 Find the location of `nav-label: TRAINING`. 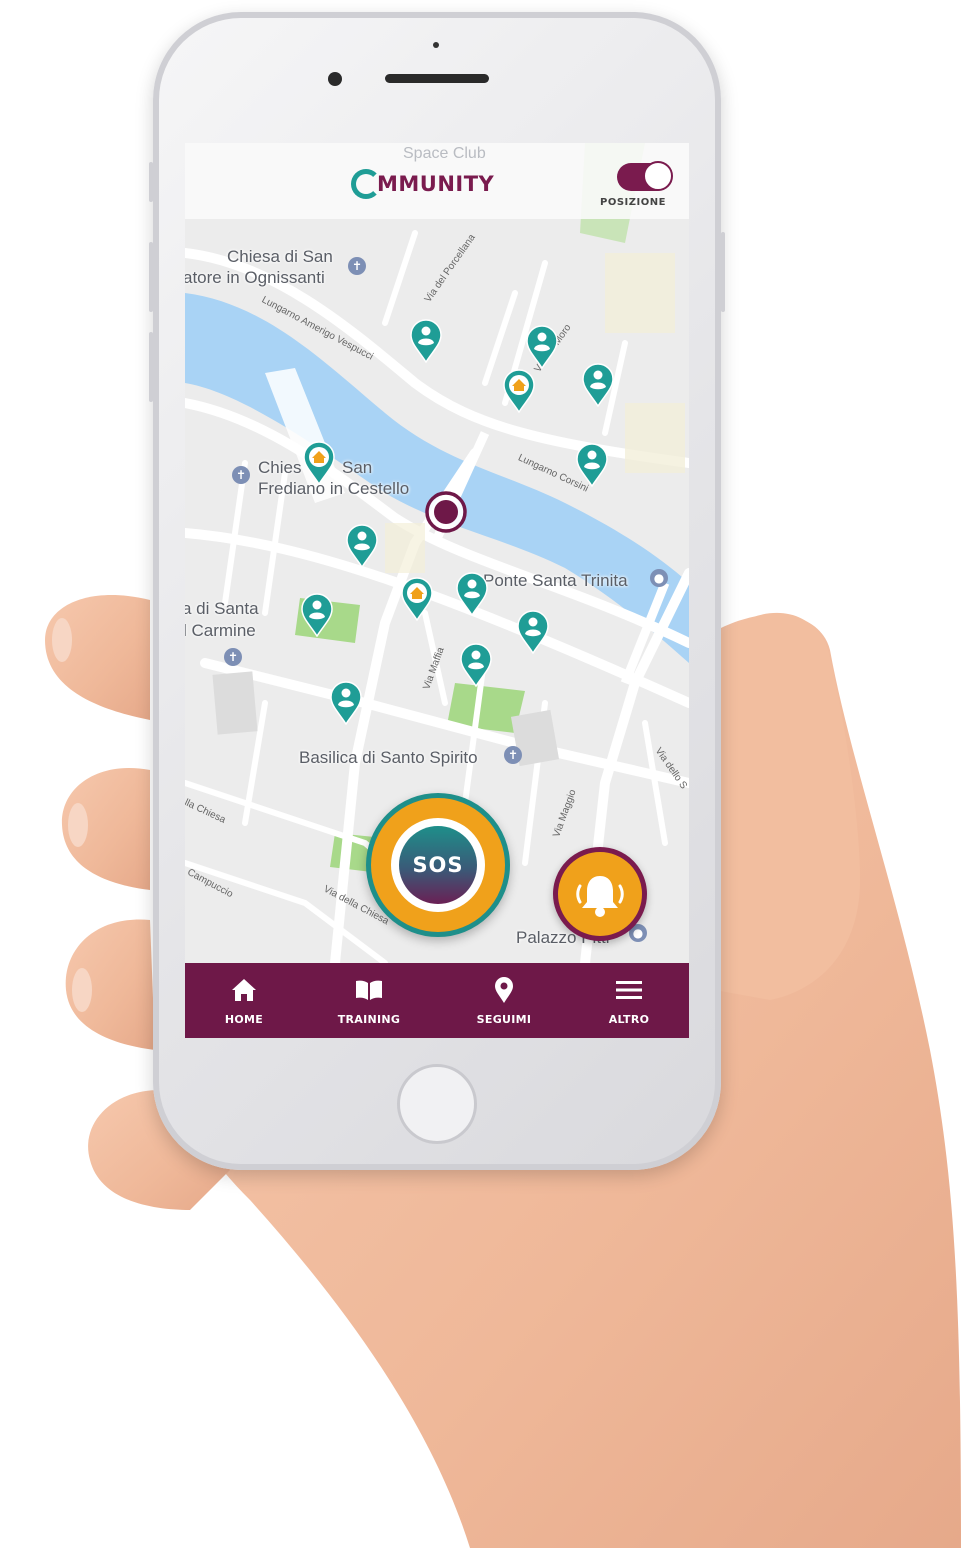

nav-label: TRAINING is located at coordinates (369, 1019).